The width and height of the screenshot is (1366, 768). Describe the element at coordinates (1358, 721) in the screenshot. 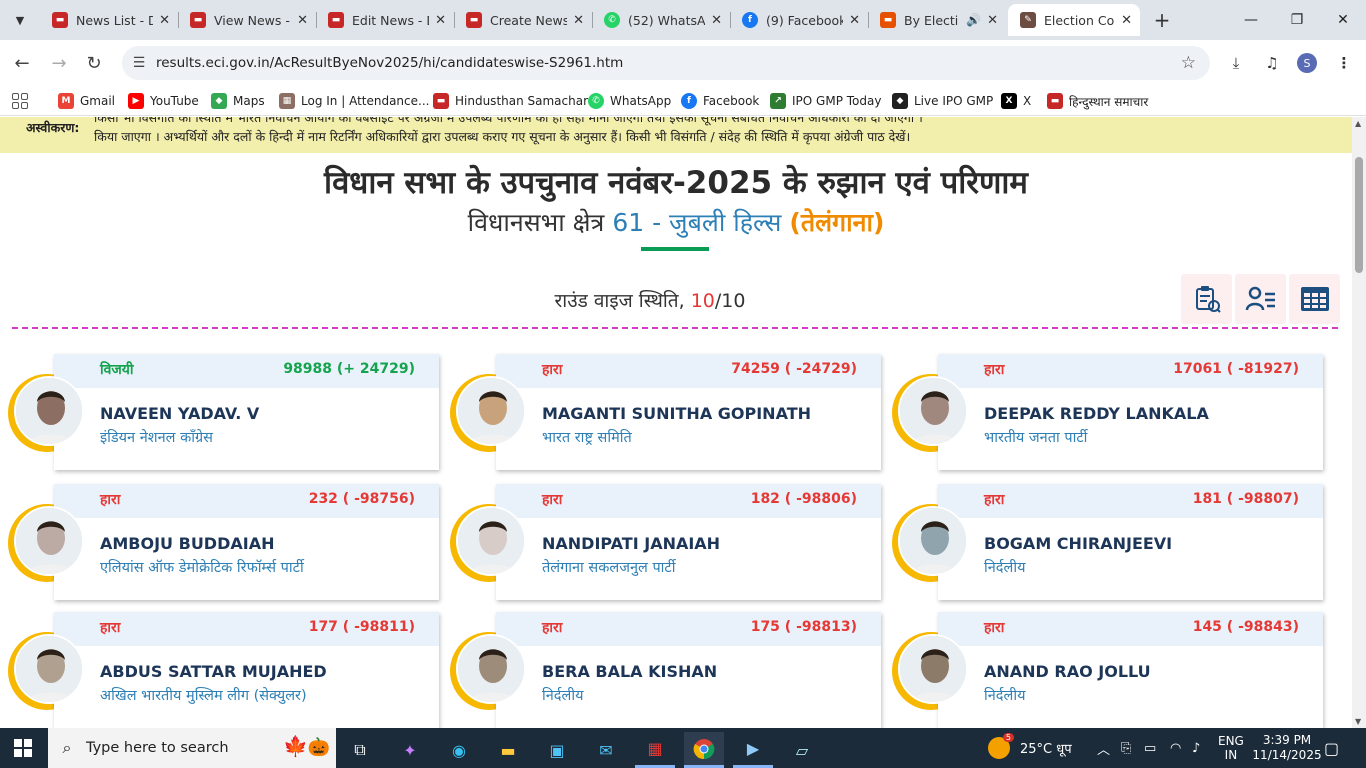

I see `scroll-down-icon: ▼` at that location.